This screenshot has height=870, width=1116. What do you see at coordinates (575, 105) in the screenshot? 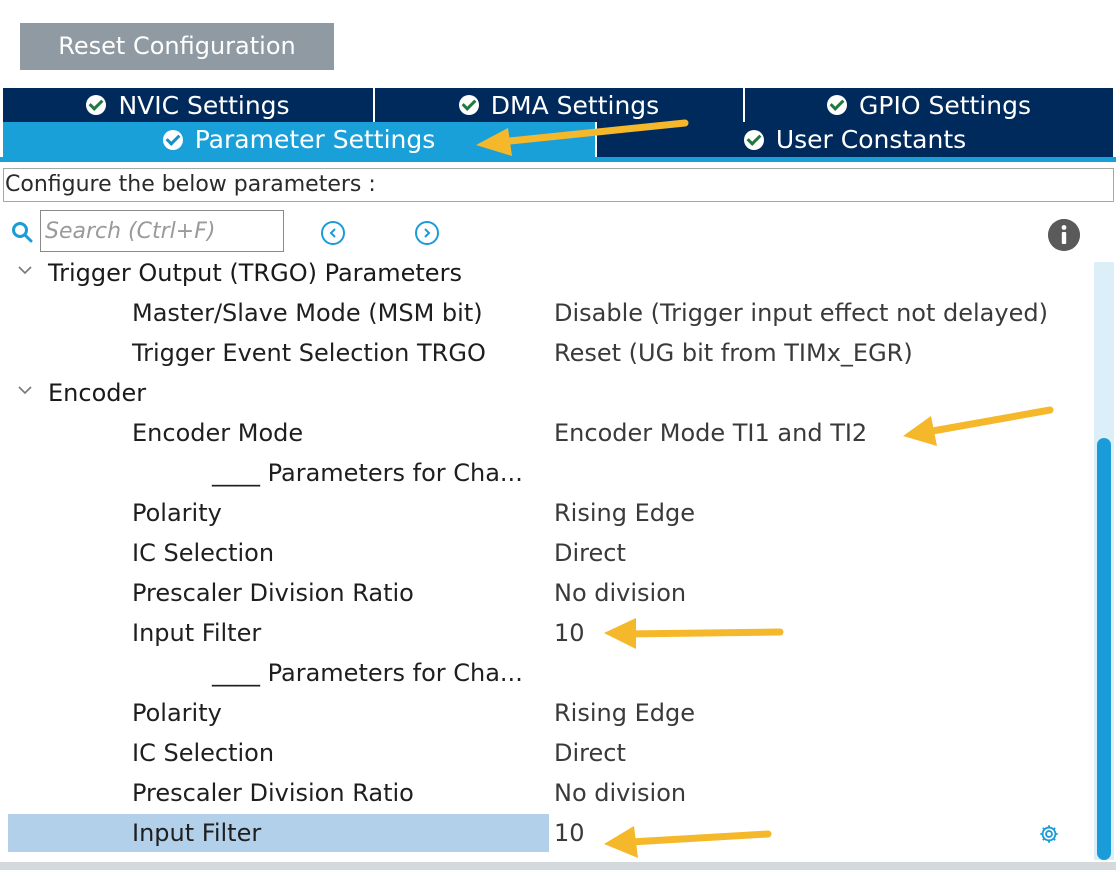
I see `tab-label: DMA Settings` at bounding box center [575, 105].